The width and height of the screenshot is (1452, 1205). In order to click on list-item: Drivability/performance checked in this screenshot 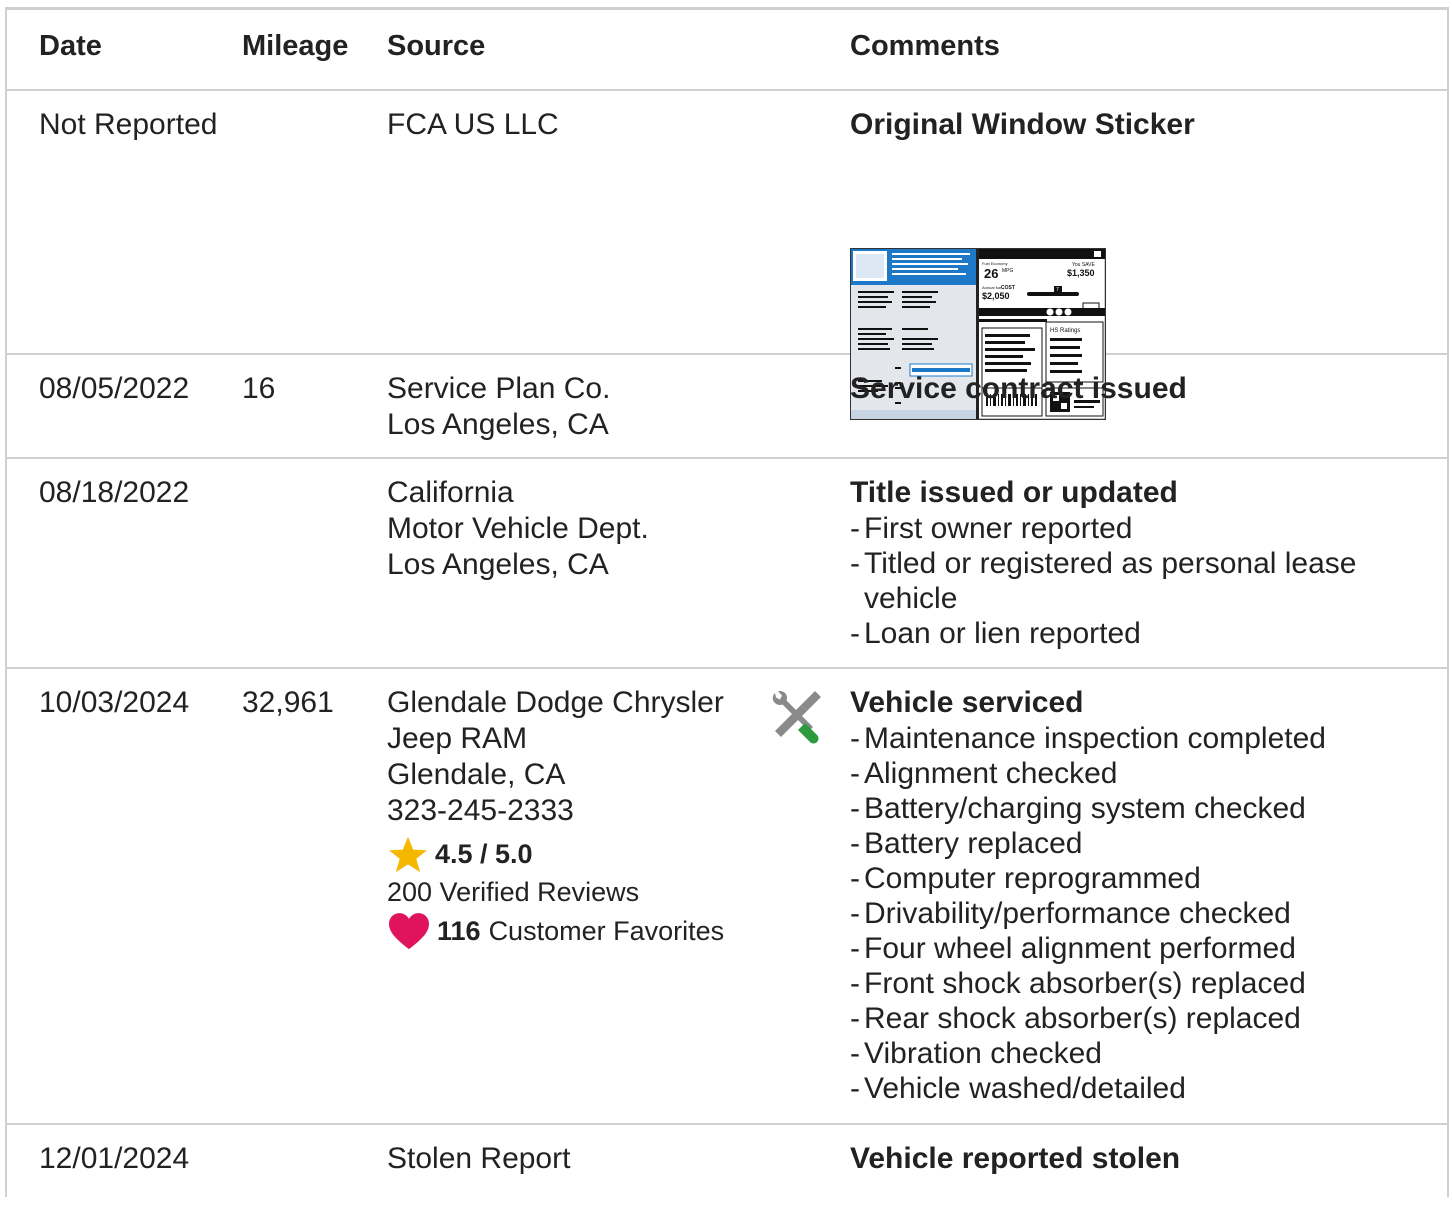, I will do `click(1130, 913)`.